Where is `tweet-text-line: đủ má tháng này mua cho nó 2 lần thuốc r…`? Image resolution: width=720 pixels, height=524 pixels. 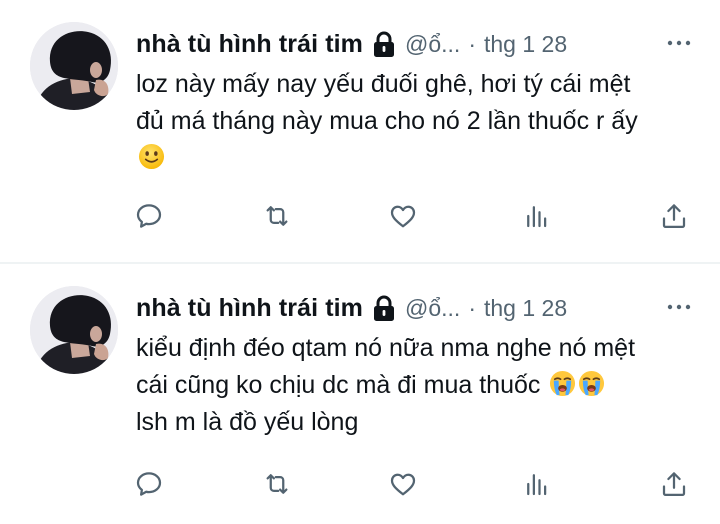
tweet-text-line: đủ má tháng này mua cho nó 2 lần thuốc r… is located at coordinates (387, 121).